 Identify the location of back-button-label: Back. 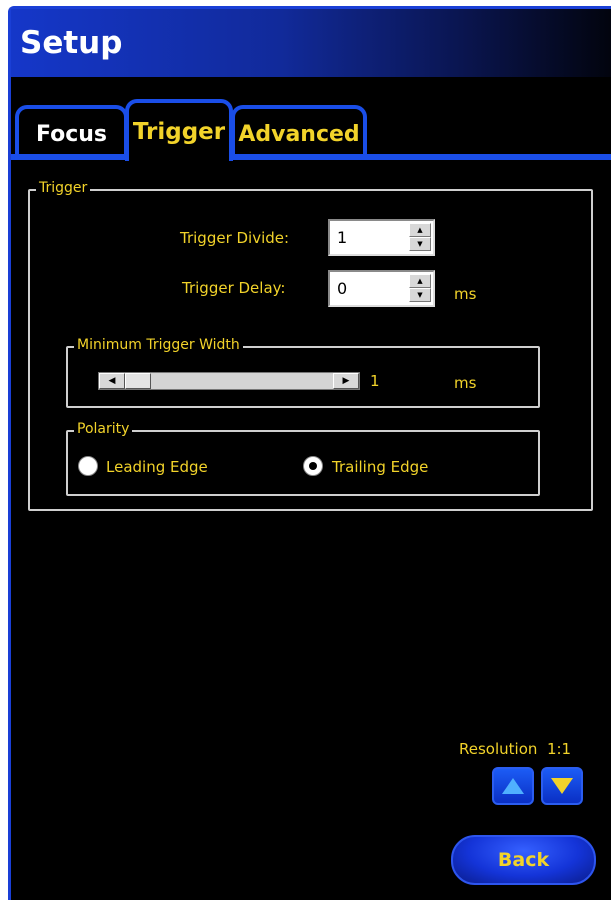
(523, 860).